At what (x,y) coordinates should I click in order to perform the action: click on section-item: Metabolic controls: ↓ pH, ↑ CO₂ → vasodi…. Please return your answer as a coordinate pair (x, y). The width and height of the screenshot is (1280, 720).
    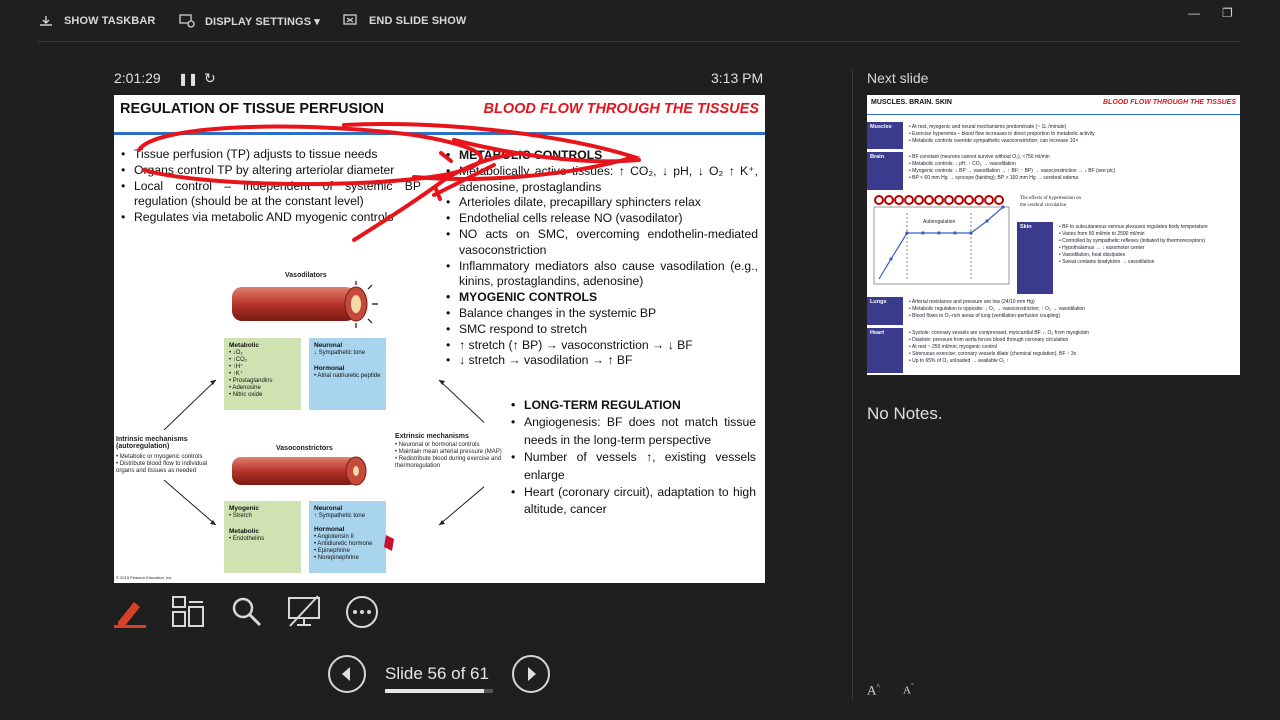
    Looking at the image, I should click on (1071, 164).